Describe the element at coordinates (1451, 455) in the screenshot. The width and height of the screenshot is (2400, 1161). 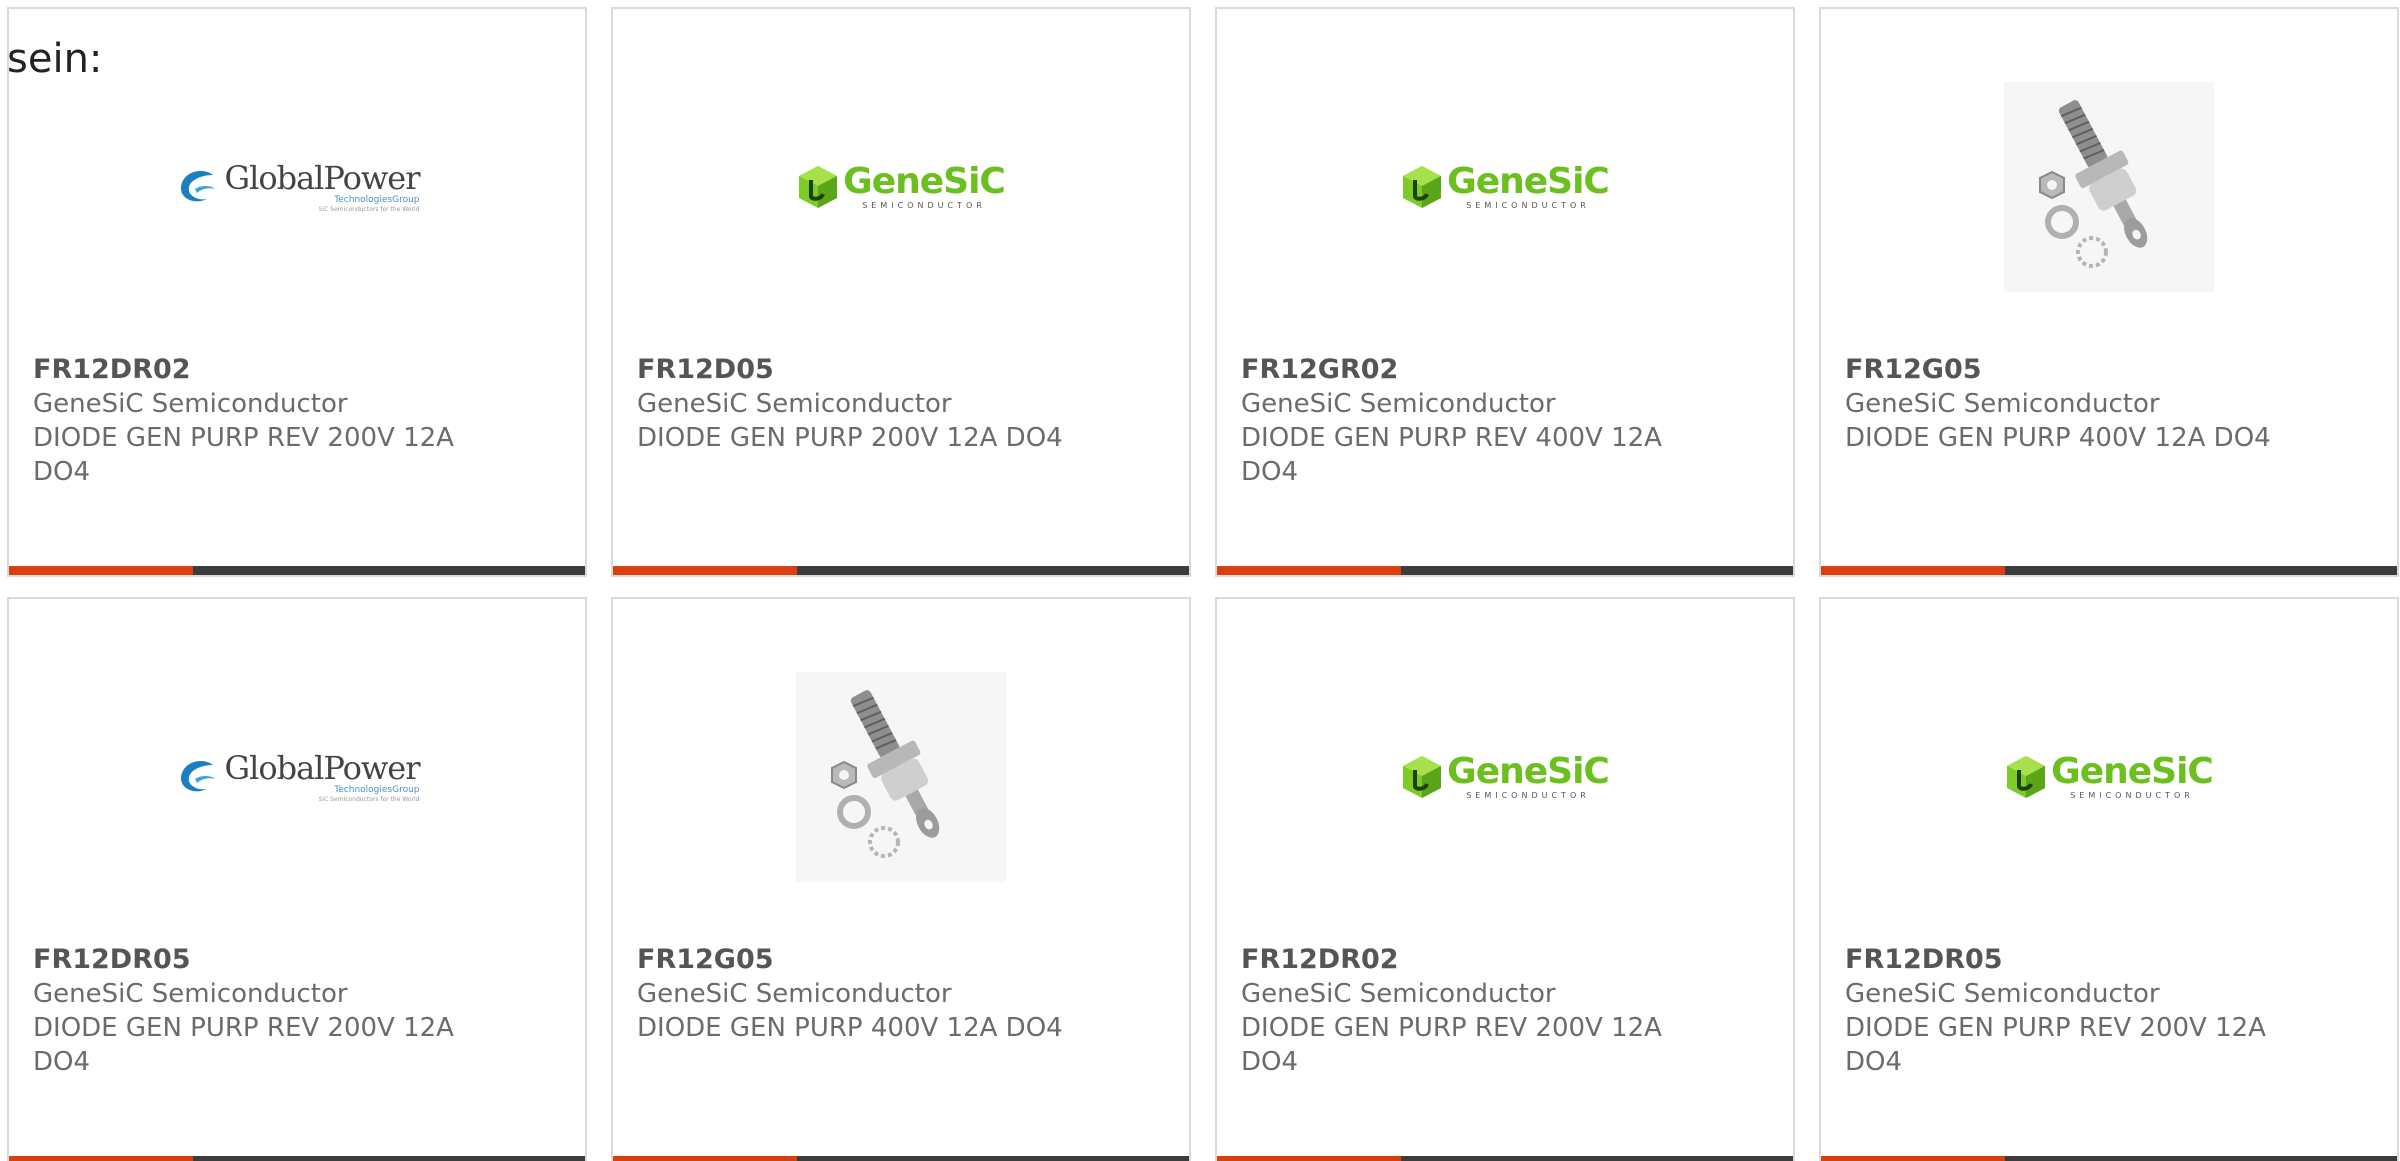
I see `product-description: DIODE GEN PURP REV 400V 12A DO4` at that location.